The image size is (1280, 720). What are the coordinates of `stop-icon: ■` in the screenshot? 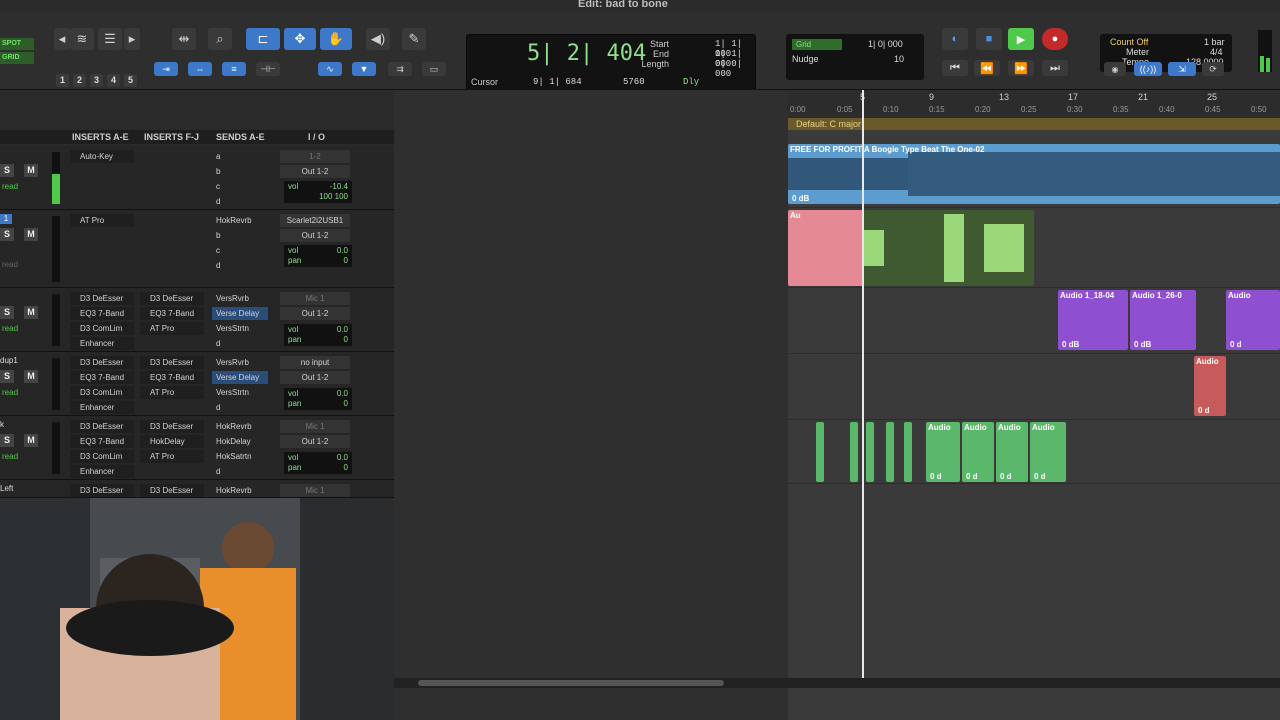 It's located at (989, 39).